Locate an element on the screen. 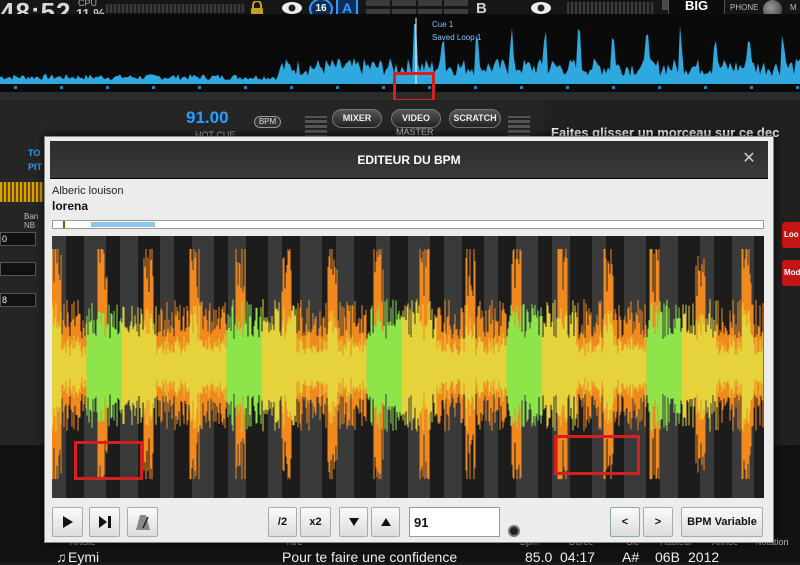 This screenshot has width=800, height=565. row-year: 2012 is located at coordinates (703, 557).